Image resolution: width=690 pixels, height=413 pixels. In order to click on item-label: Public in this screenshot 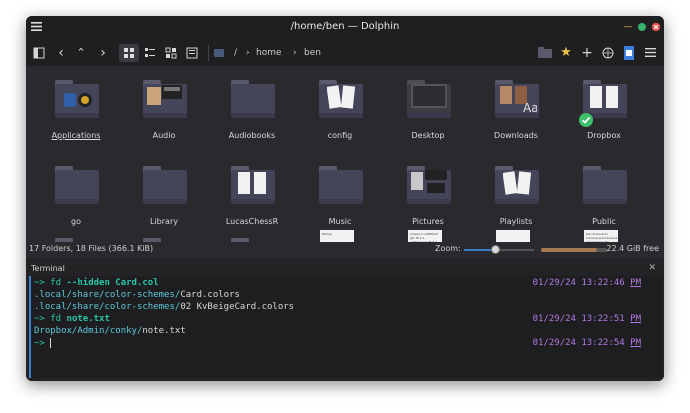, I will do `click(604, 221)`.